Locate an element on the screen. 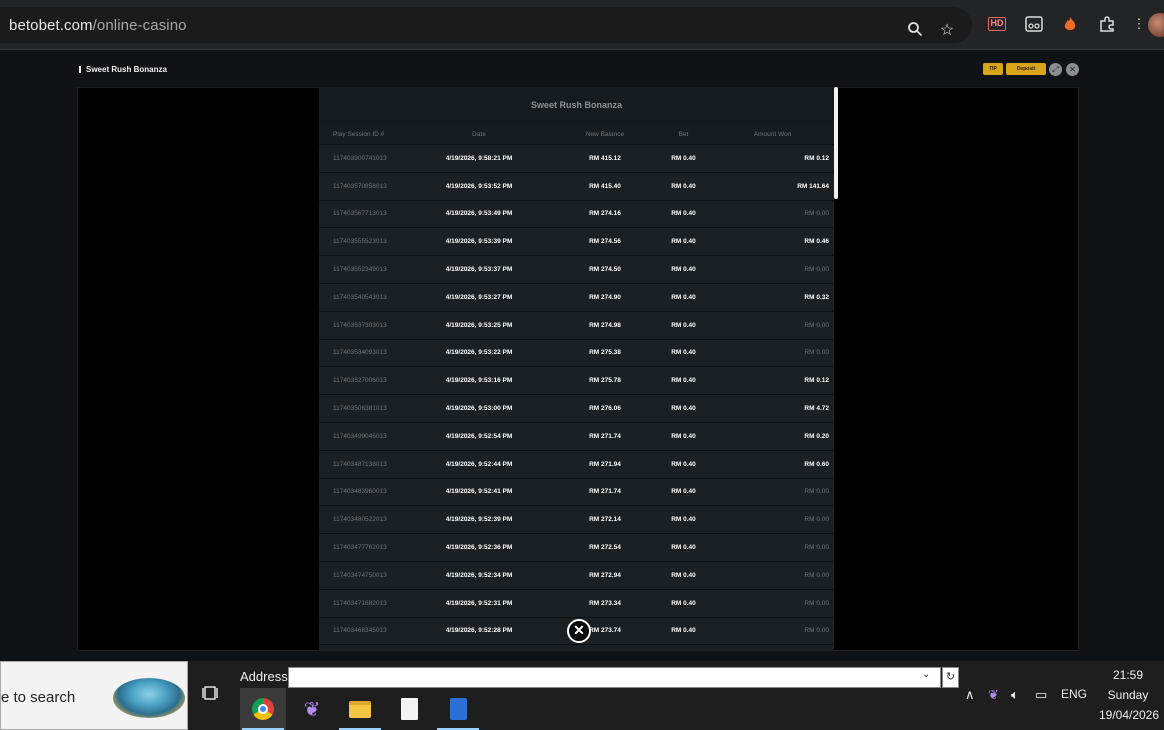 This screenshot has width=1164, height=730. extensions-puzzle-icon is located at coordinates (1107, 24).